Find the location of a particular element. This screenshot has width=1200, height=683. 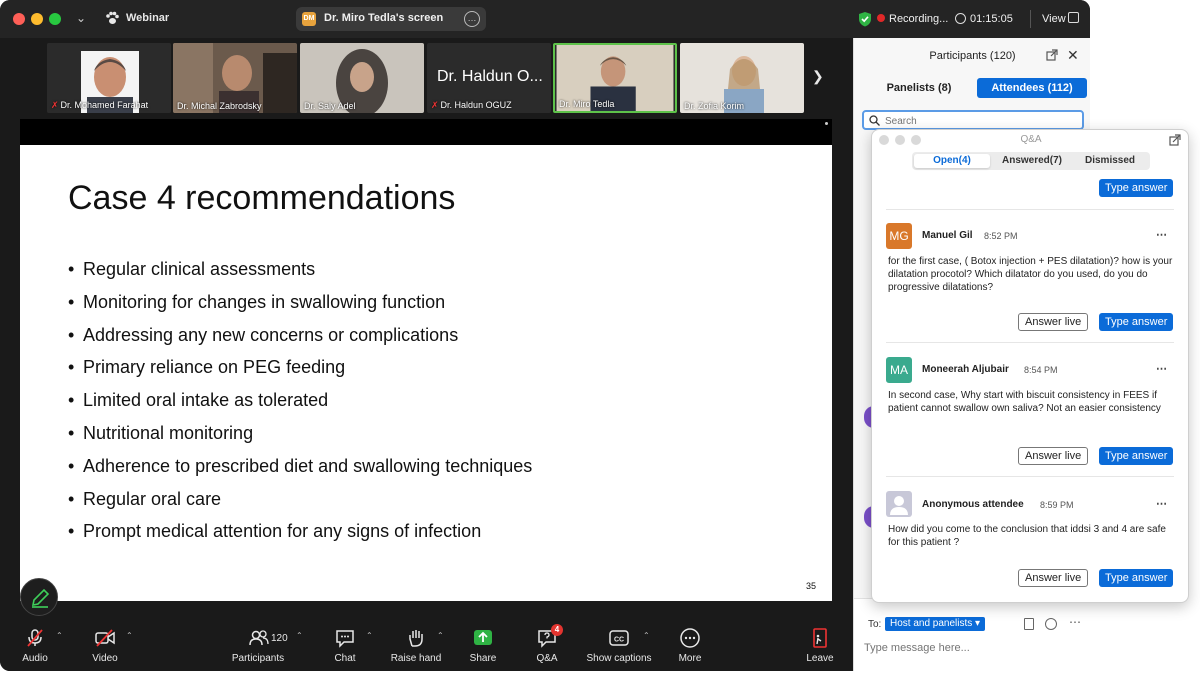

video-tile: Dr. Saly Adel is located at coordinates (362, 78).